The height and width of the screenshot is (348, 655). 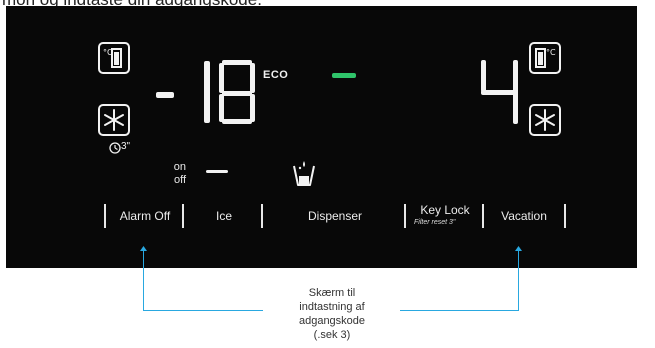 What do you see at coordinates (145, 216) in the screenshot?
I see `alarm-off-button: Alarm Off` at bounding box center [145, 216].